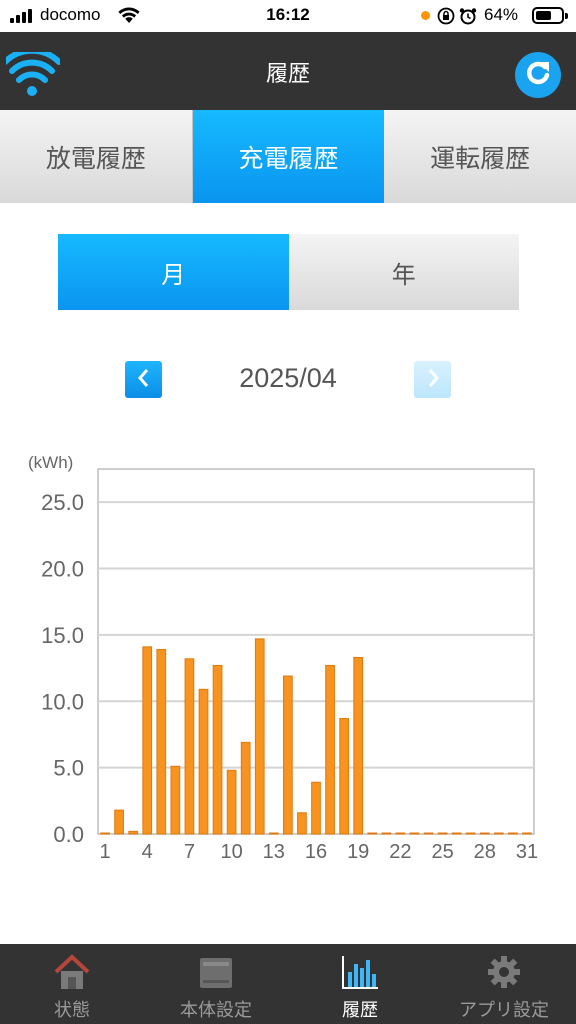  I want to click on y-tick-label: 10.0, so click(62, 701).